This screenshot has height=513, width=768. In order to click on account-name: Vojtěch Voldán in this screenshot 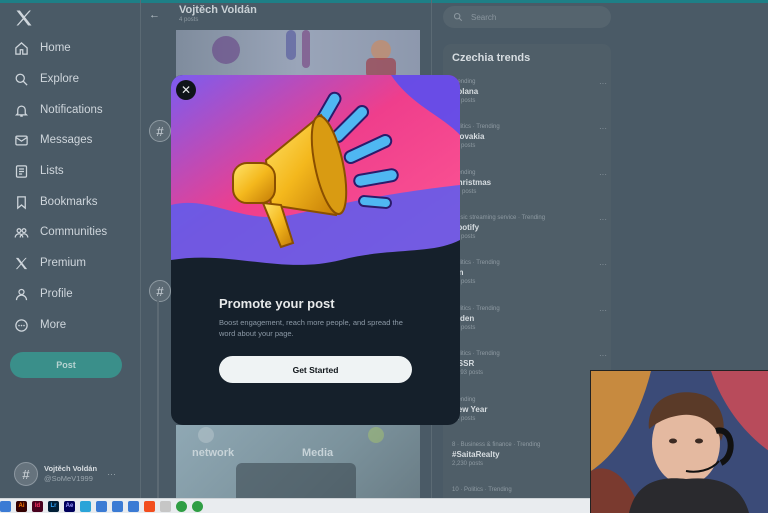, I will do `click(71, 468)`.